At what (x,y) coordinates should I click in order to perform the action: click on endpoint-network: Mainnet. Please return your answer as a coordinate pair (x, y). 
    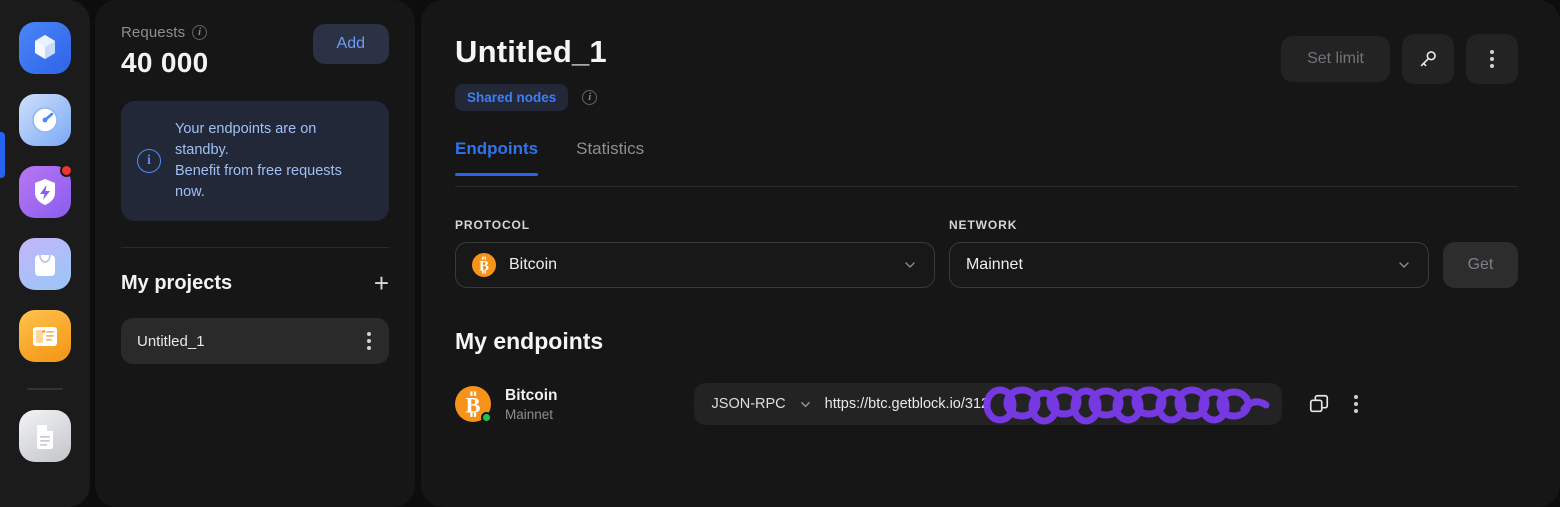
    Looking at the image, I should click on (529, 414).